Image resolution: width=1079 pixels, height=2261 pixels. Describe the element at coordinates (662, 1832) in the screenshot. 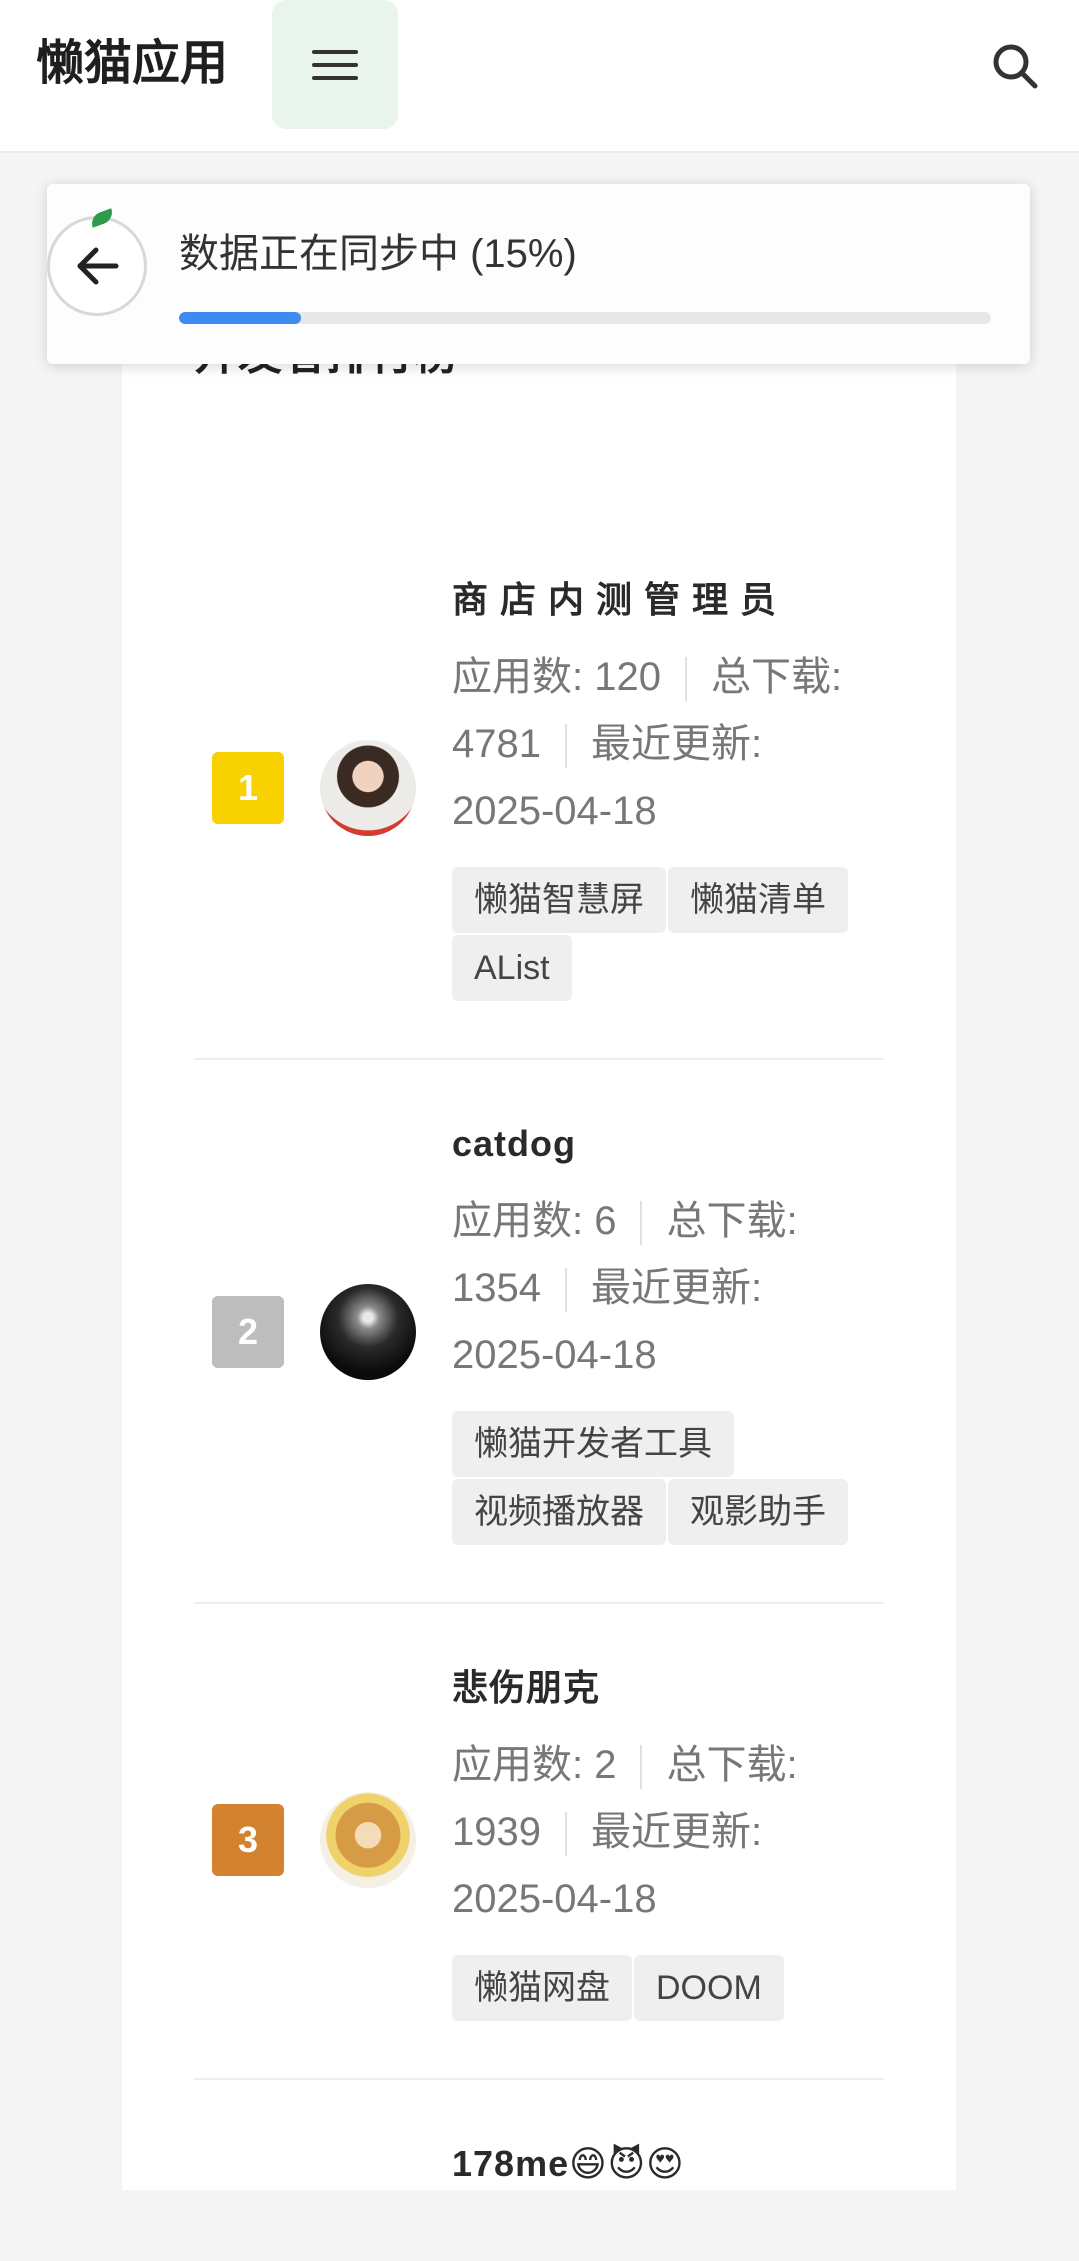

I see `developer-stats: 应用数: 2 总下载: 1939 最近更新: 2025-04-18` at that location.